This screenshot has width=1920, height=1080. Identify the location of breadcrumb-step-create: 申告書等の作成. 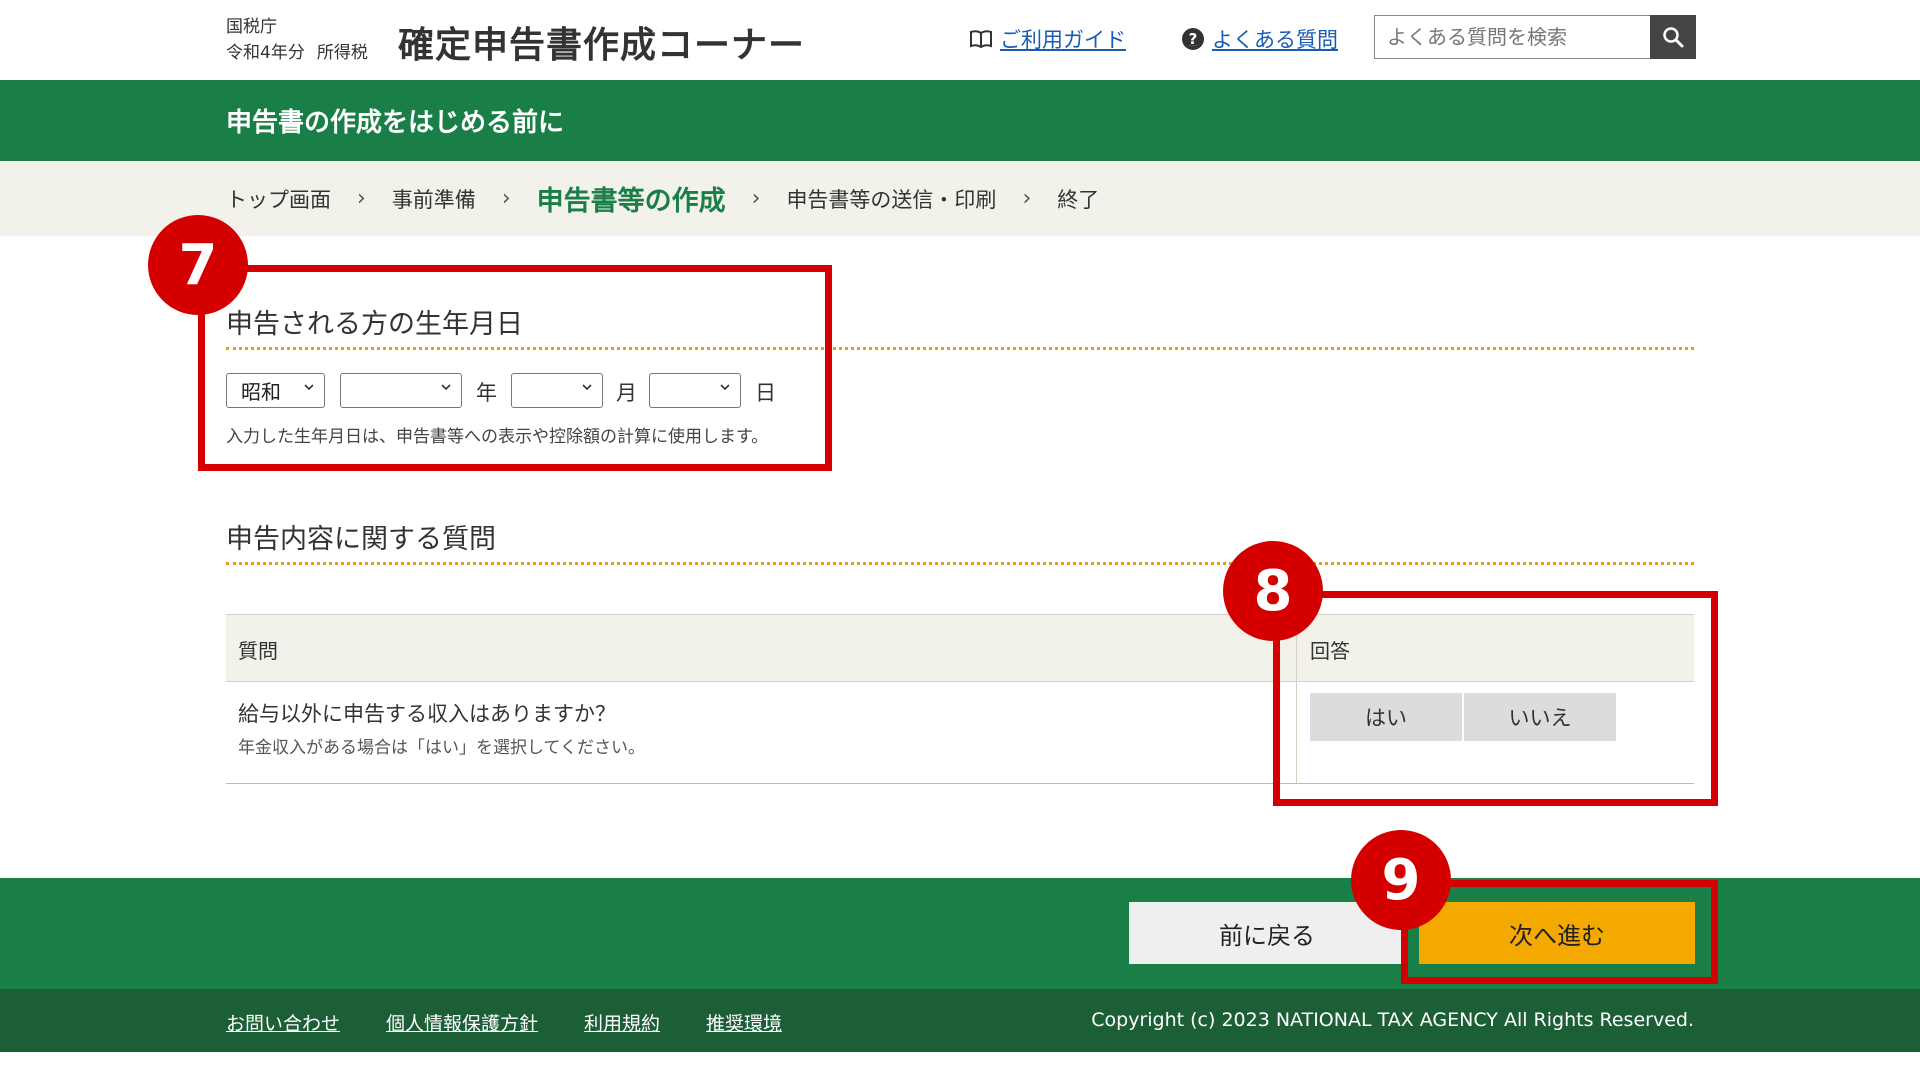
(631, 201).